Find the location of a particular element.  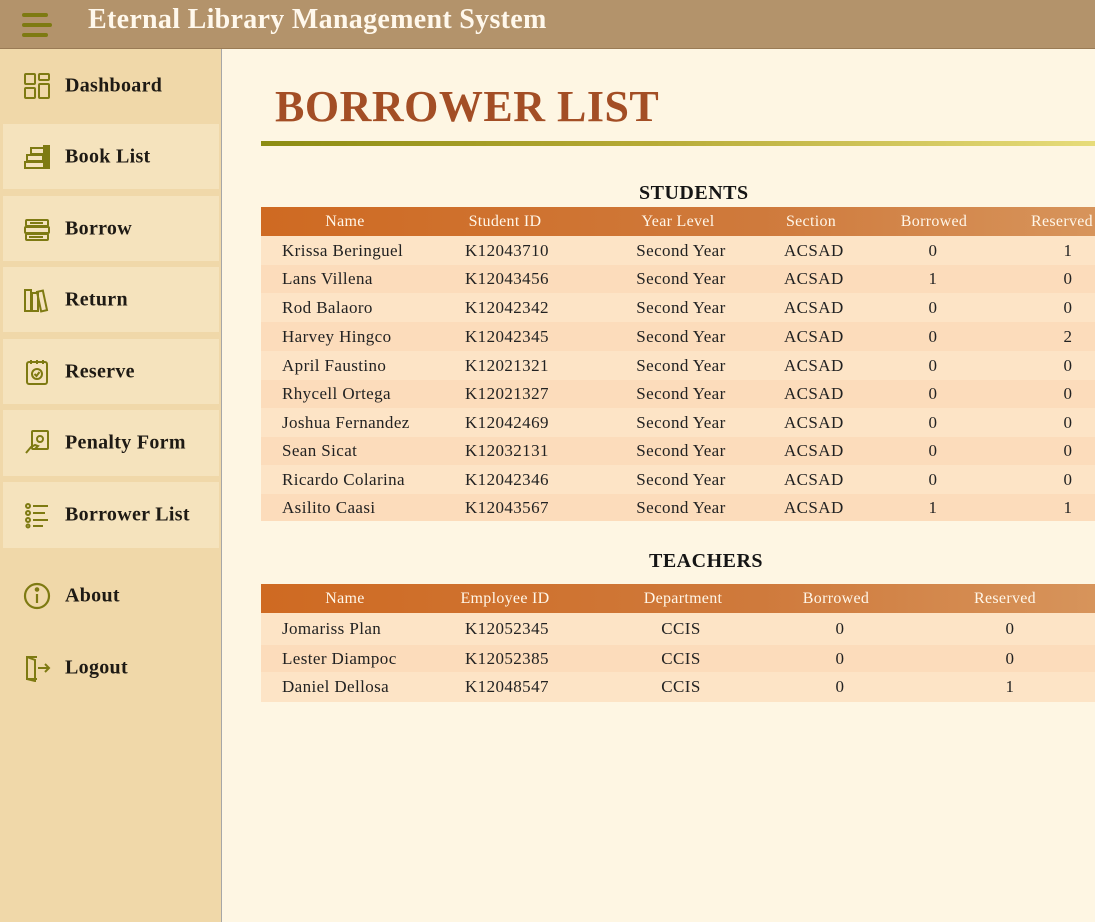

cell-student-id: K12043456 is located at coordinates (507, 278).